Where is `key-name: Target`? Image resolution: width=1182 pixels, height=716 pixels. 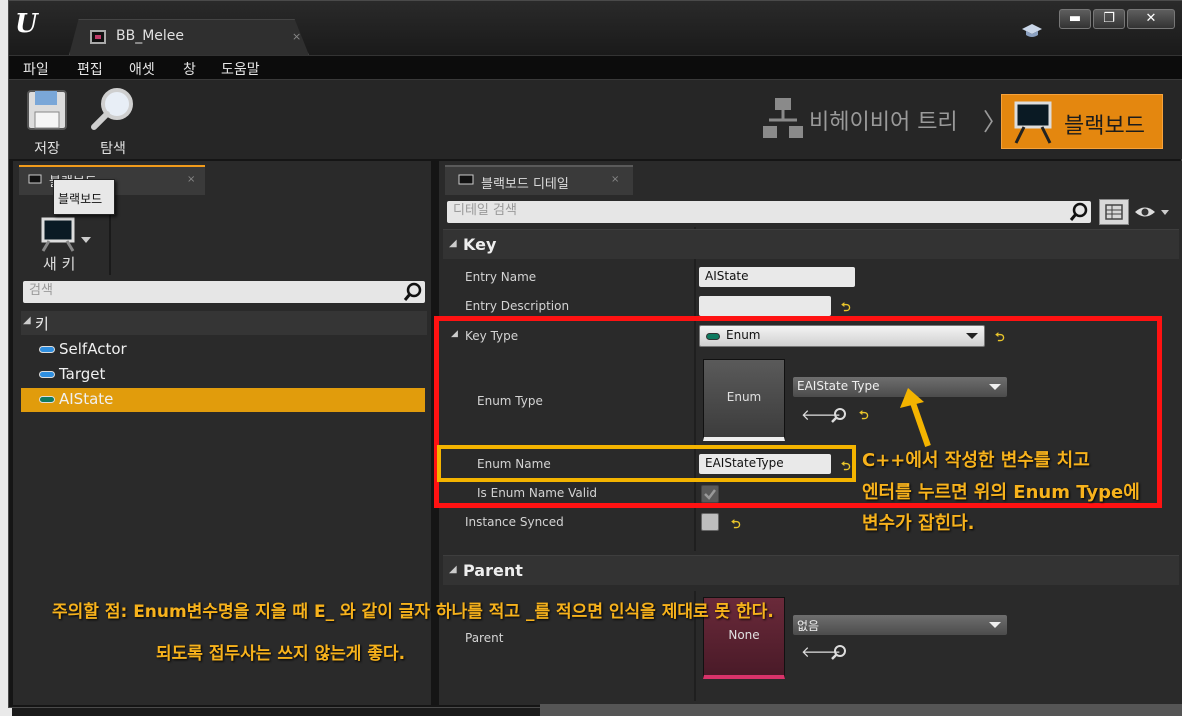
key-name: Target is located at coordinates (82, 374).